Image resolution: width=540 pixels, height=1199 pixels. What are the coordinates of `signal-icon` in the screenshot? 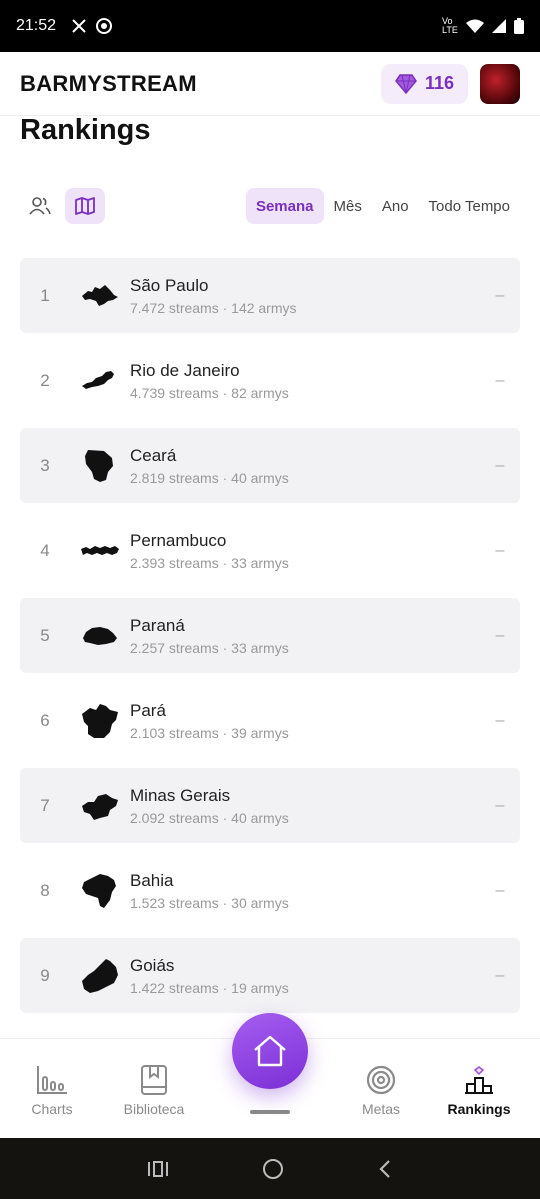 It's located at (499, 26).